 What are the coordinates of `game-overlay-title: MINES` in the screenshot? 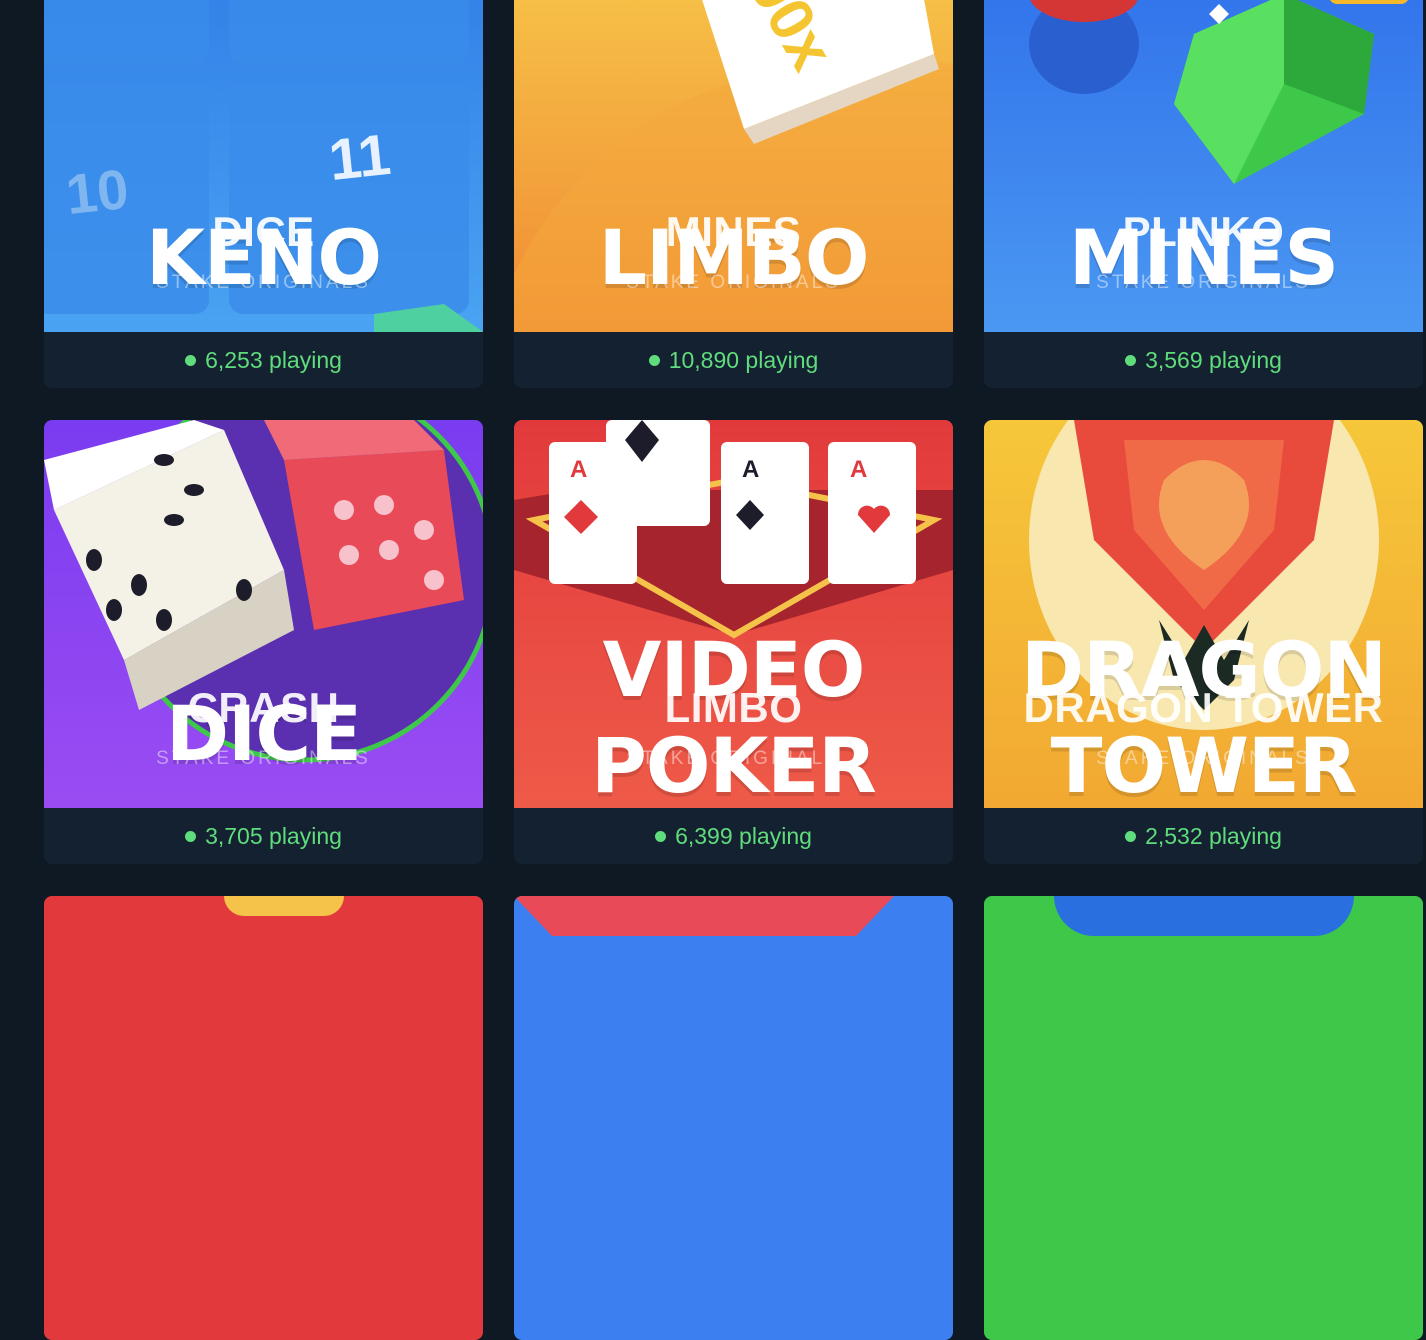 It's located at (733, 231).